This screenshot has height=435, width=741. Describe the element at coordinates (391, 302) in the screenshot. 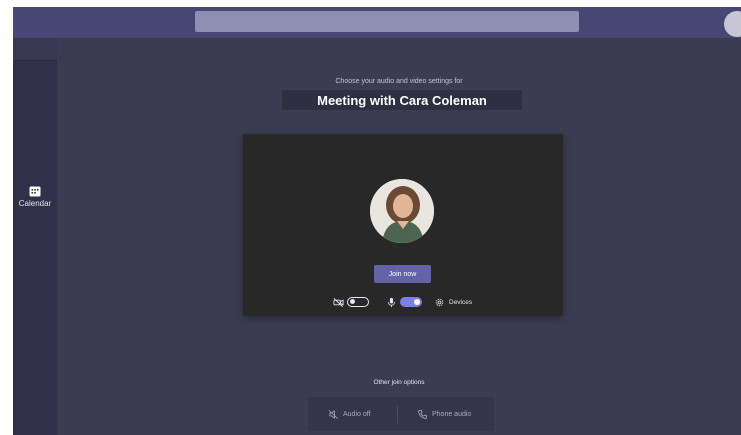

I see `microphone-icon` at that location.